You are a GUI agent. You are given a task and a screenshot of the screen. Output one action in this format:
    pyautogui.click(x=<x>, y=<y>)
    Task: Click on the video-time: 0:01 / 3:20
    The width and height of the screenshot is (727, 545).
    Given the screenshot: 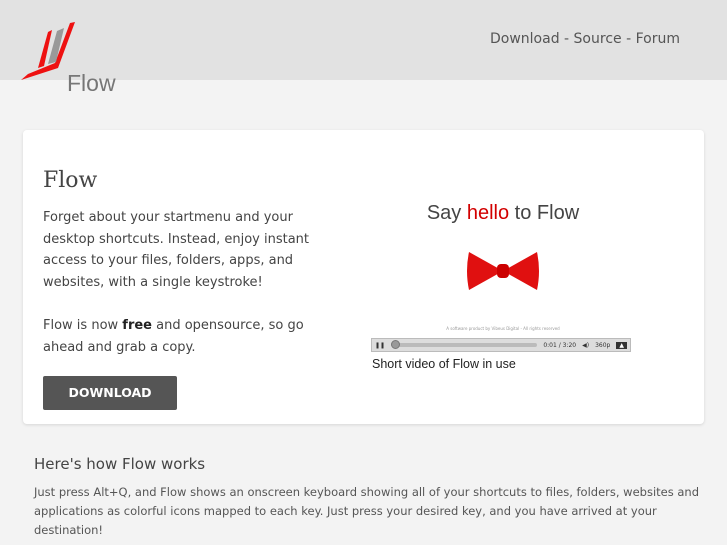 What is the action you would take?
    pyautogui.click(x=560, y=345)
    